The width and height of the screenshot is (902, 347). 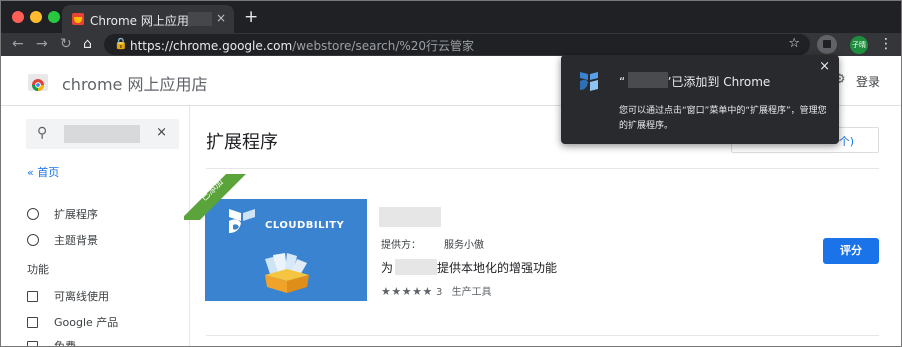 What do you see at coordinates (42, 133) in the screenshot?
I see `search-icon: ⚲` at bounding box center [42, 133].